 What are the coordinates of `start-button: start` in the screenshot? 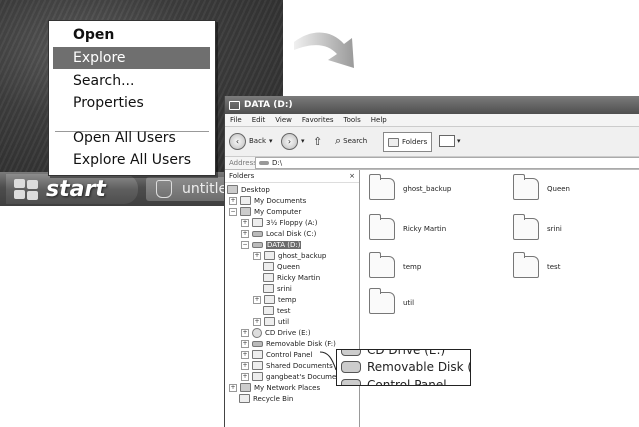 It's located at (72, 189).